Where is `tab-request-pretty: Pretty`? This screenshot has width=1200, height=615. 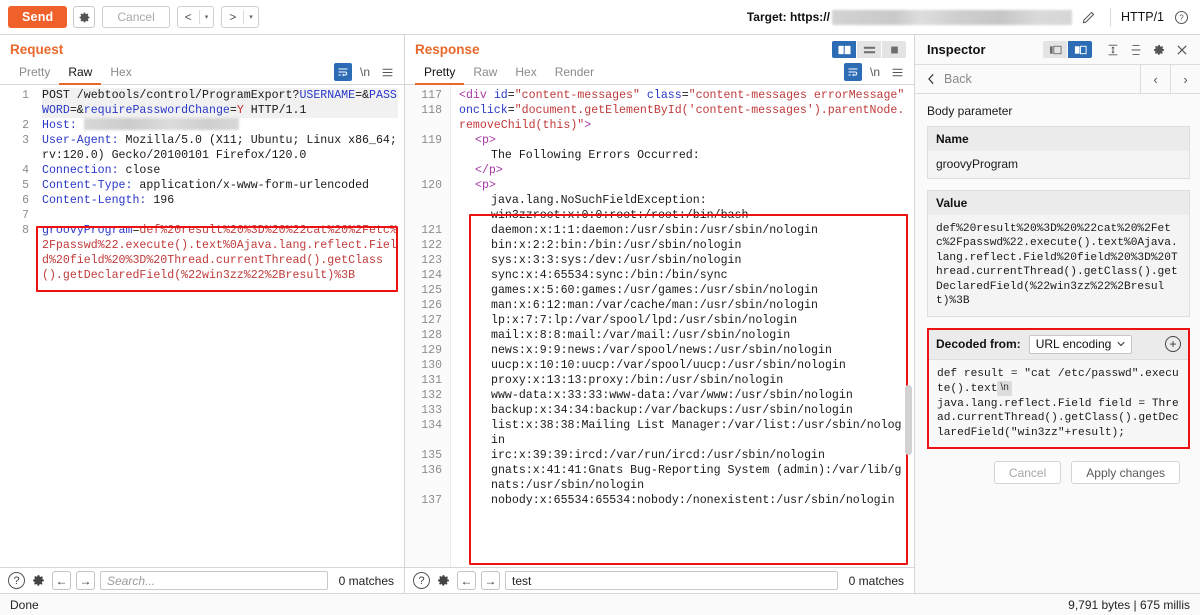
tab-request-pretty: Pretty is located at coordinates (34, 72).